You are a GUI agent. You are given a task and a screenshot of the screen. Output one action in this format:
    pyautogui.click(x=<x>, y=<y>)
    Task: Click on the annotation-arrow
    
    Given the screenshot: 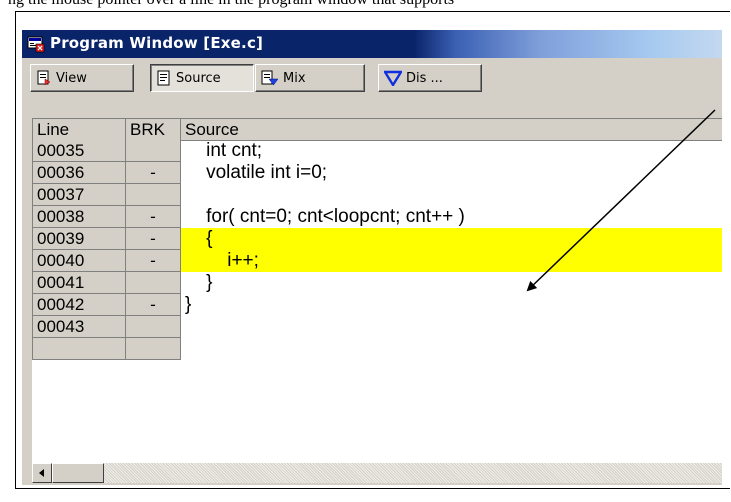 What is the action you would take?
    pyautogui.click(x=621, y=200)
    